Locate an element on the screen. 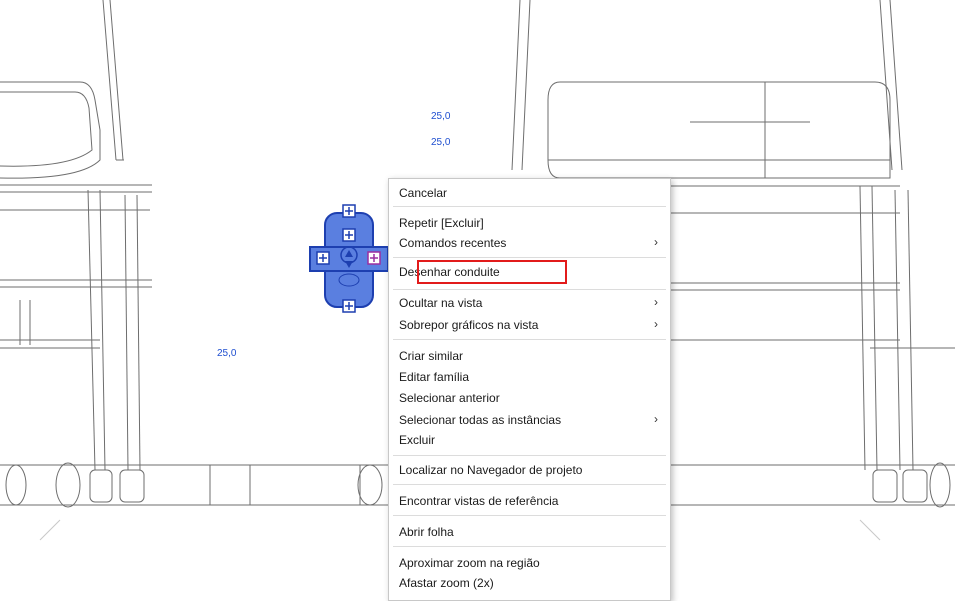 Image resolution: width=955 pixels, height=601 pixels. menu-item-label: Cancelar is located at coordinates (423, 193).